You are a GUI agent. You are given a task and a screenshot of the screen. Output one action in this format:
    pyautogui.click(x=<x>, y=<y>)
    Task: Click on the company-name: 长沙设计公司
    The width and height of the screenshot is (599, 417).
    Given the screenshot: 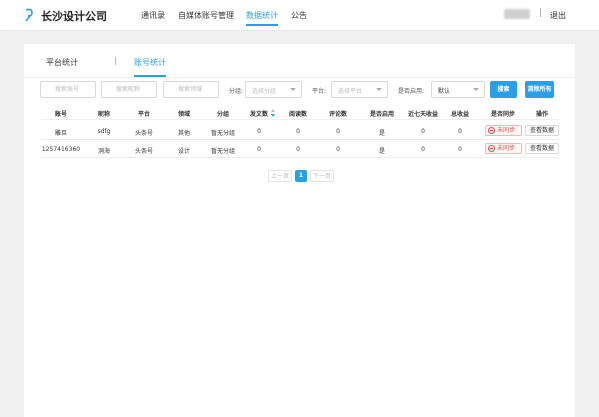 What is the action you would take?
    pyautogui.click(x=74, y=16)
    